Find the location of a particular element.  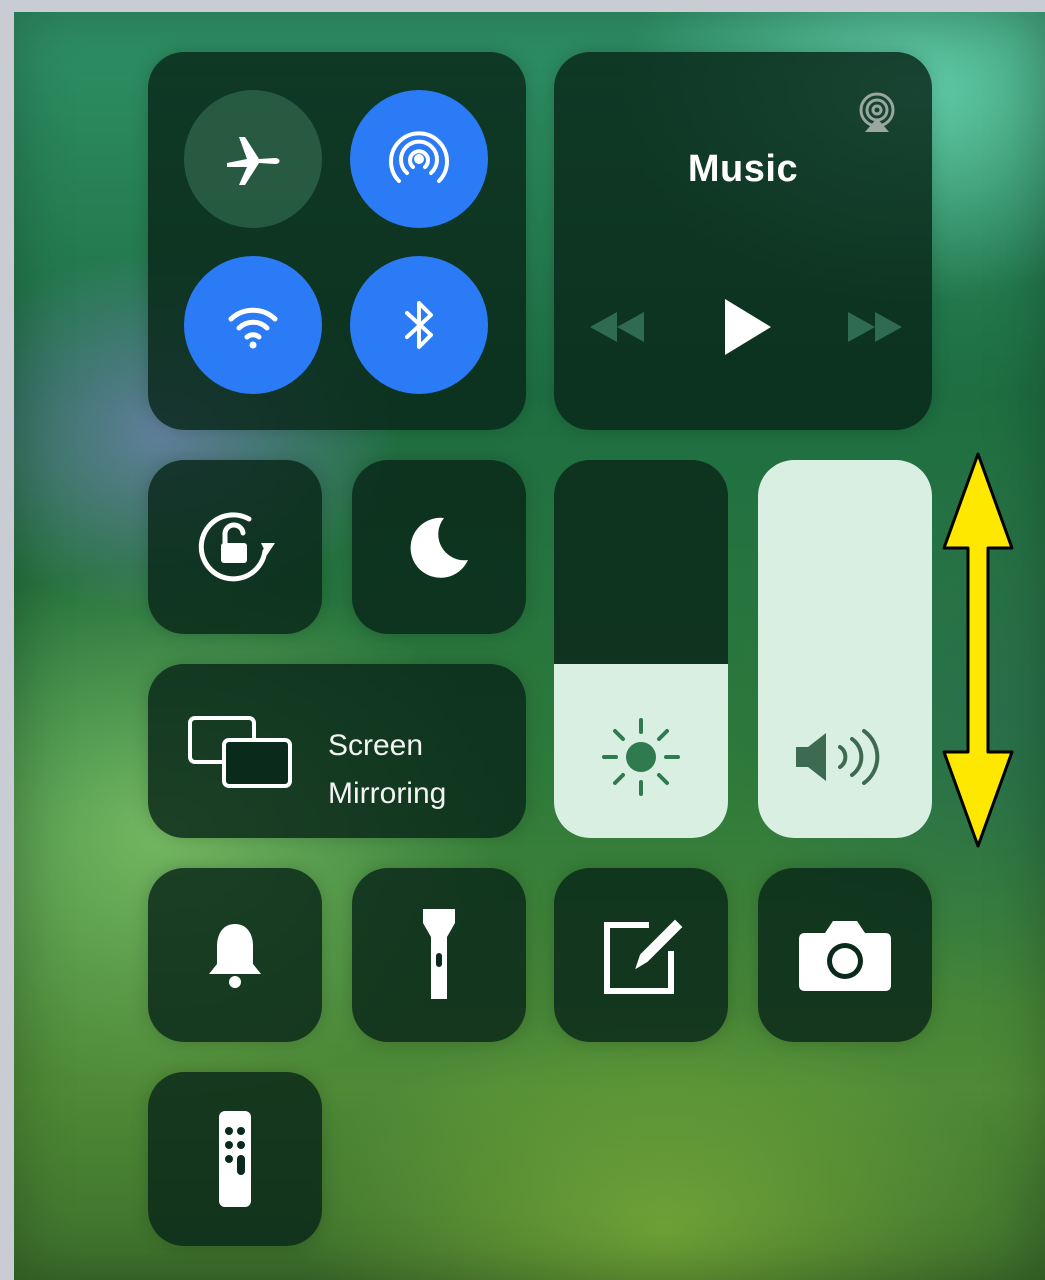

rewind-icon is located at coordinates (617, 327).